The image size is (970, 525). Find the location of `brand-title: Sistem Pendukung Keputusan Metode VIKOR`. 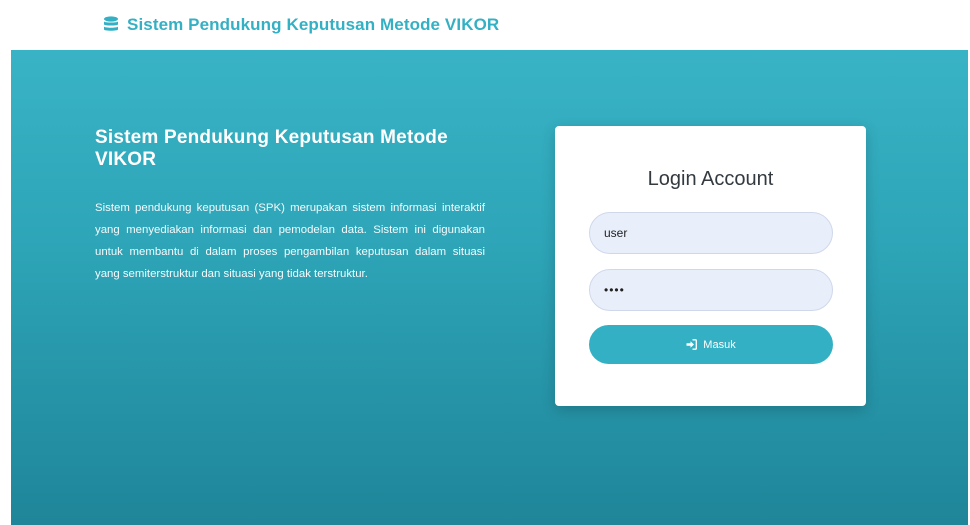

brand-title: Sistem Pendukung Keputusan Metode VIKOR is located at coordinates (313, 24).